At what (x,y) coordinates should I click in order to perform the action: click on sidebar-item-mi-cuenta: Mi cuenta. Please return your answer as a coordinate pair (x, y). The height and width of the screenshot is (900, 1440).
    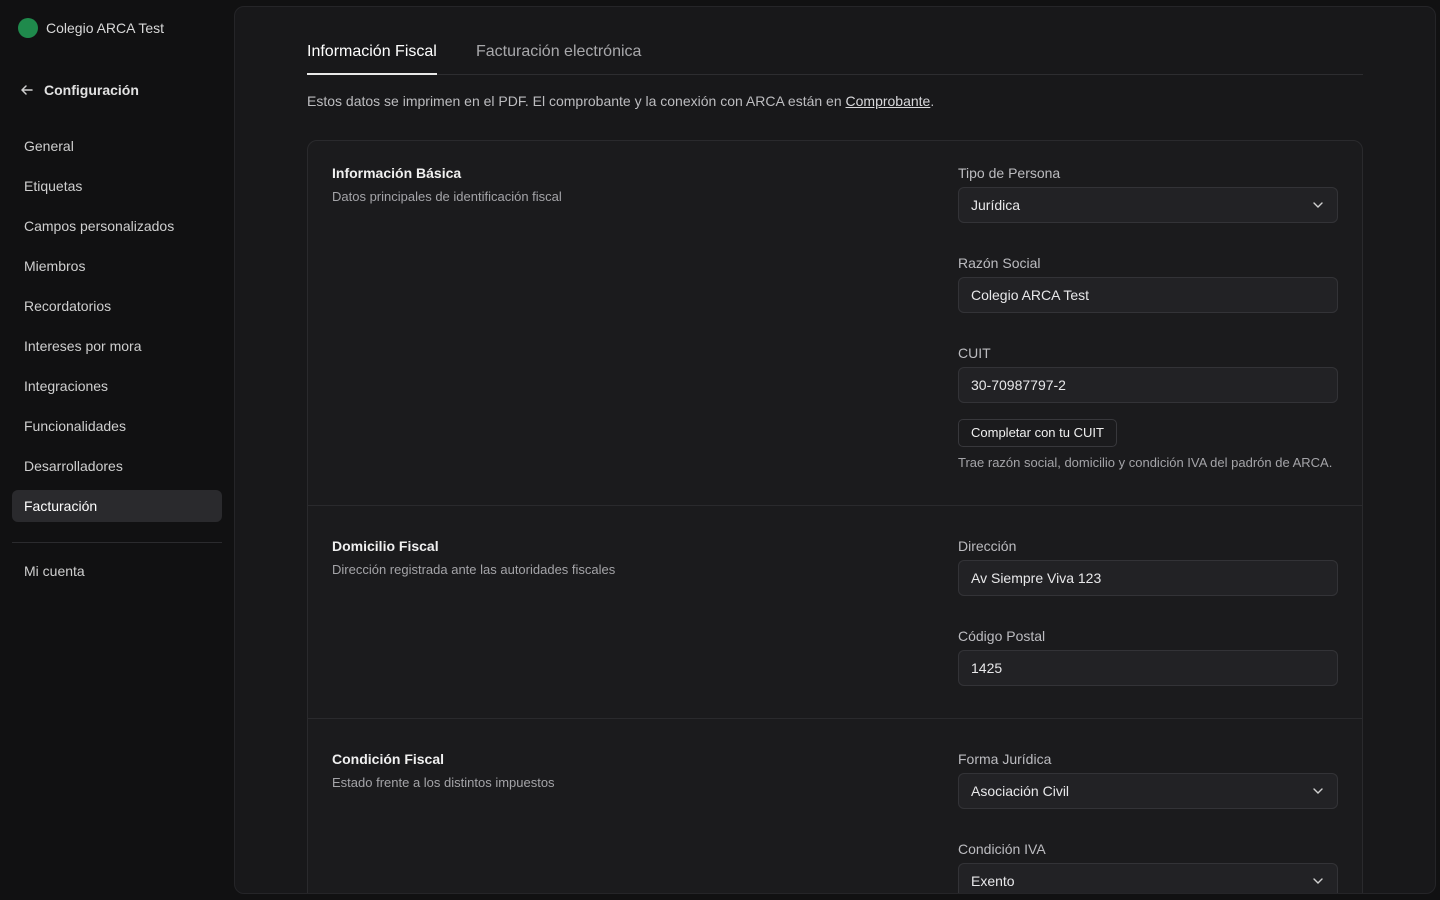
    Looking at the image, I should click on (117, 571).